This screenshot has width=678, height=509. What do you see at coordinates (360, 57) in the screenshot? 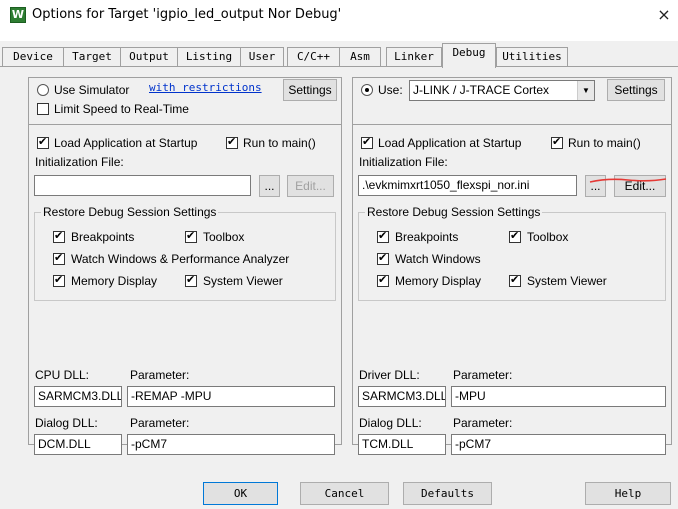
I see `tab-asm: Asm` at bounding box center [360, 57].